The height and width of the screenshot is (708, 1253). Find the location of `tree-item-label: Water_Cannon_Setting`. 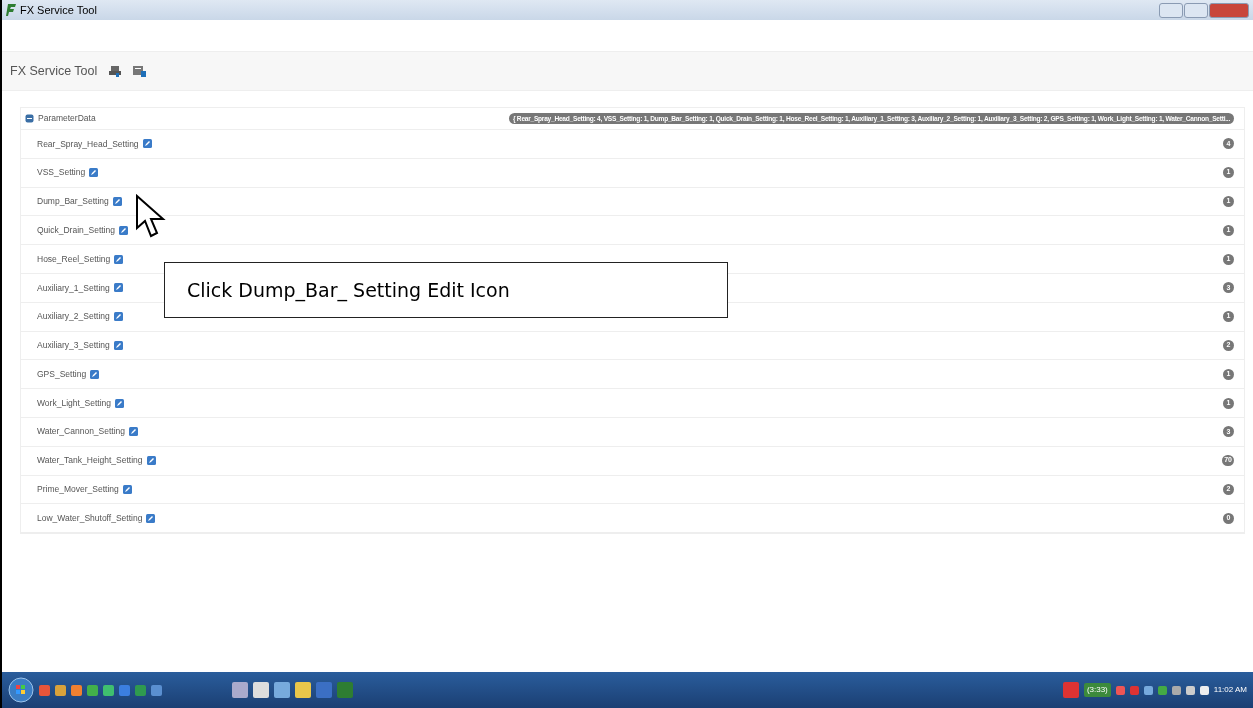

tree-item-label: Water_Cannon_Setting is located at coordinates (81, 432).